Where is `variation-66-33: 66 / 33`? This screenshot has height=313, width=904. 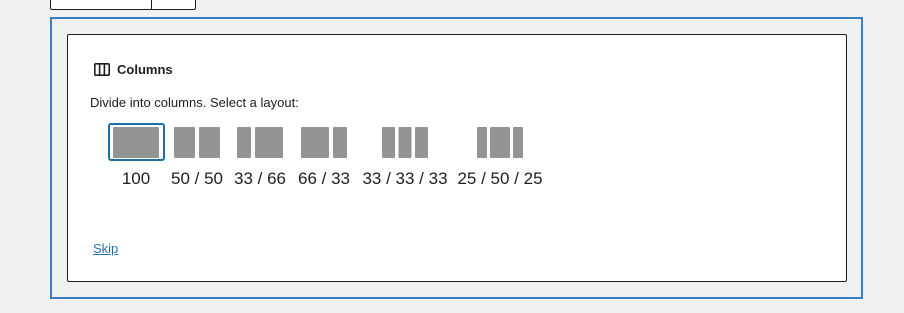
variation-66-33: 66 / 33 is located at coordinates (324, 156).